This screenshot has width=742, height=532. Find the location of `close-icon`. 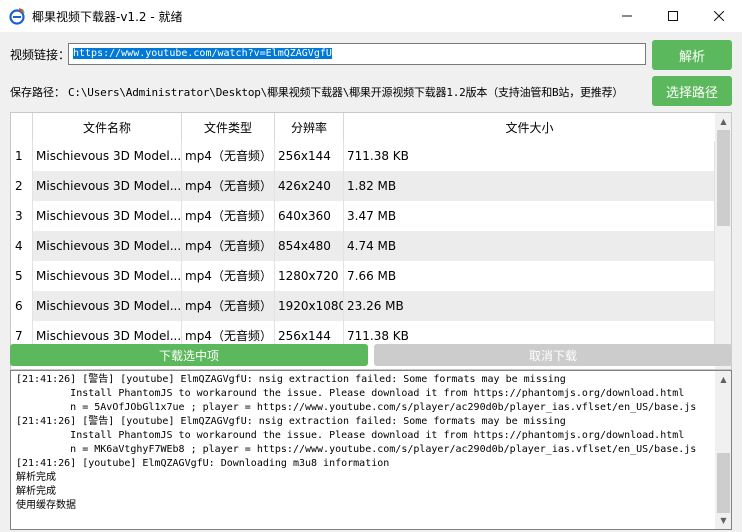

close-icon is located at coordinates (719, 16).